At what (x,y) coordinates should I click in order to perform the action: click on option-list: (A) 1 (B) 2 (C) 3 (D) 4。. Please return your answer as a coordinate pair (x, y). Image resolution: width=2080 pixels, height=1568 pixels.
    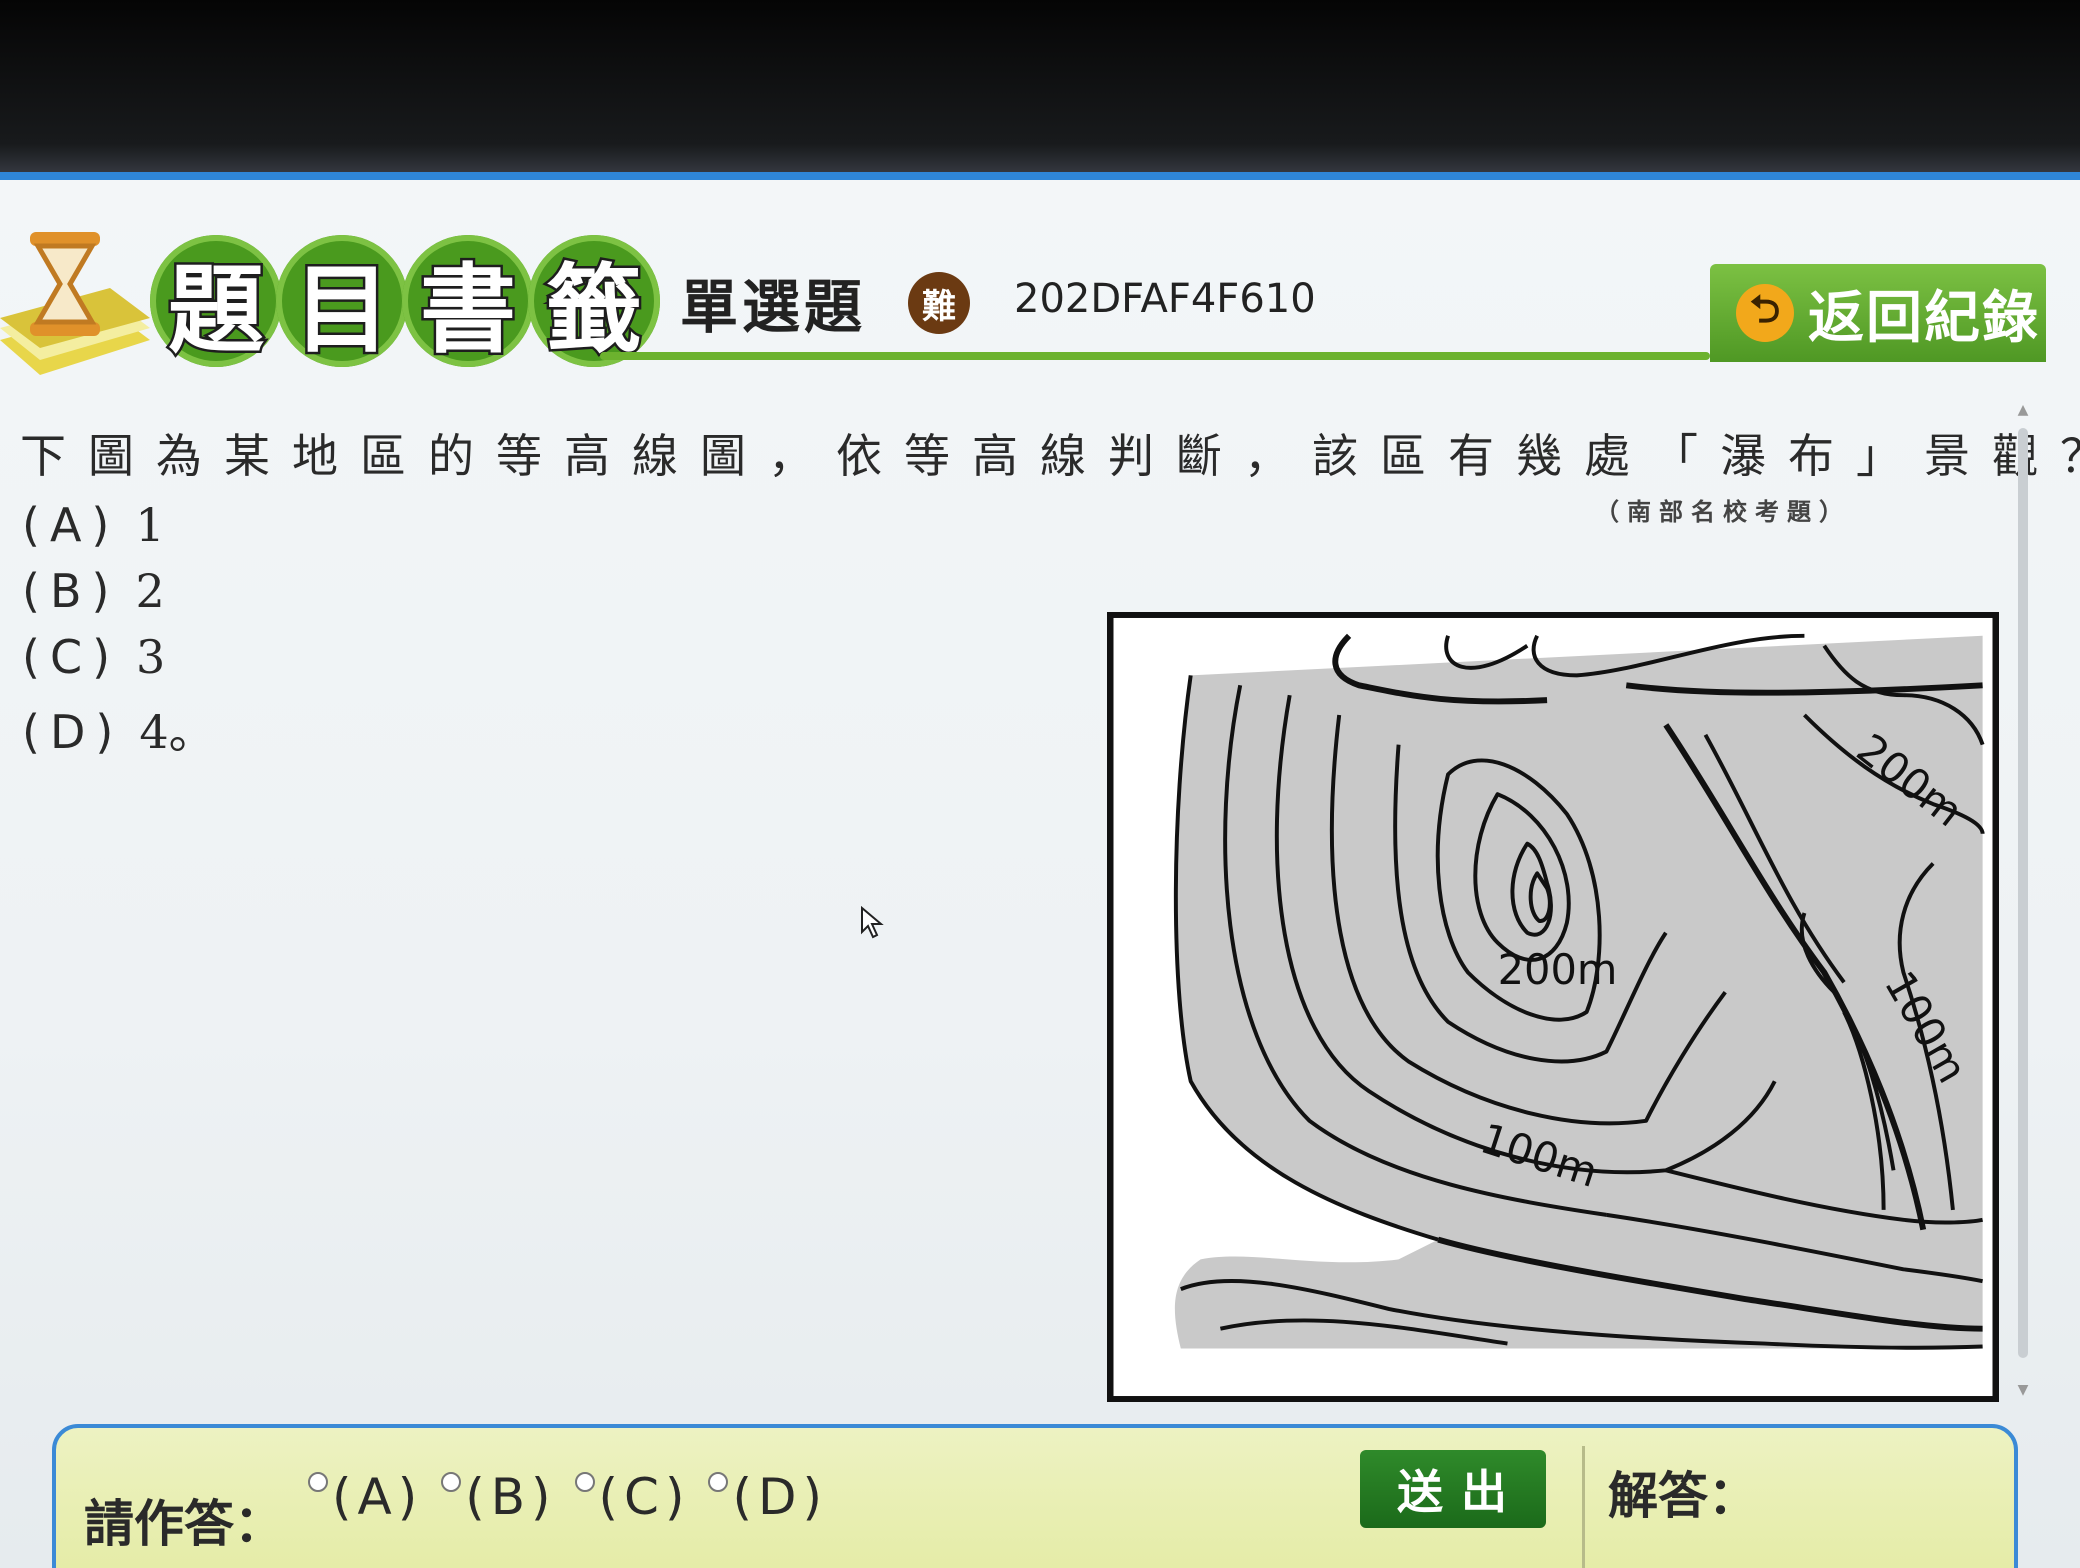
    Looking at the image, I should click on (118, 630).